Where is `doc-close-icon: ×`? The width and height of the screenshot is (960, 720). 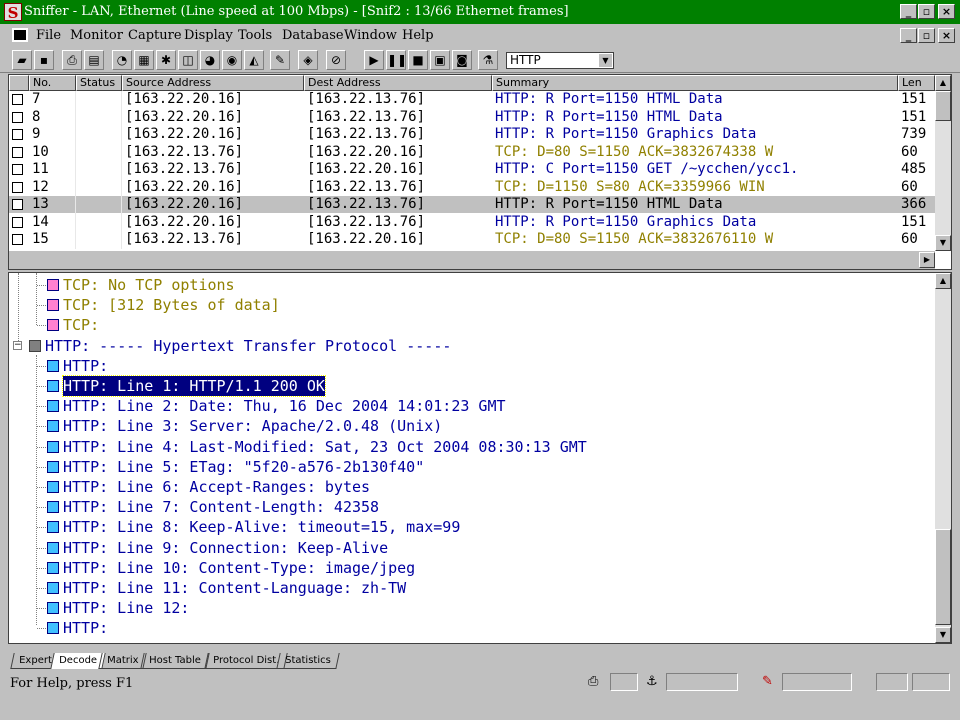
doc-close-icon: × is located at coordinates (946, 35).